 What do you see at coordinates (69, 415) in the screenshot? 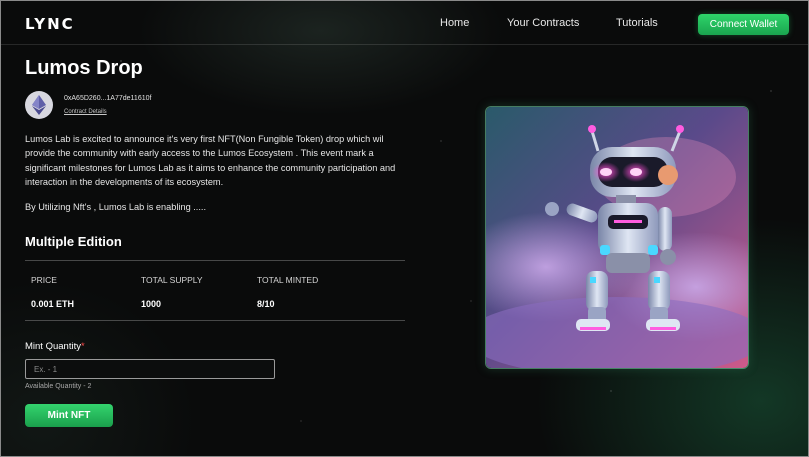
I see `mint-nft-button: Mint NFT` at bounding box center [69, 415].